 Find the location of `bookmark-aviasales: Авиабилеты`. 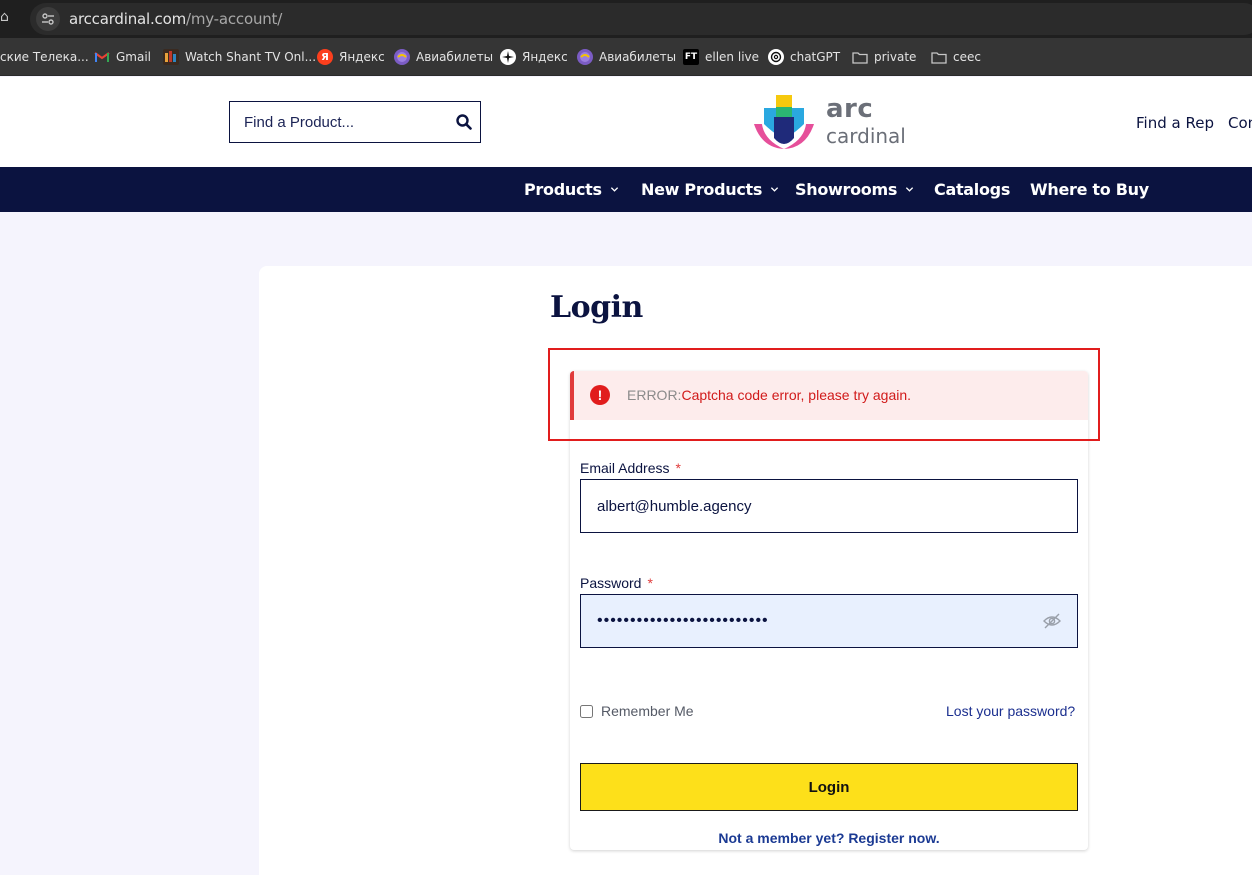

bookmark-aviasales: Авиабилеты is located at coordinates (443, 57).